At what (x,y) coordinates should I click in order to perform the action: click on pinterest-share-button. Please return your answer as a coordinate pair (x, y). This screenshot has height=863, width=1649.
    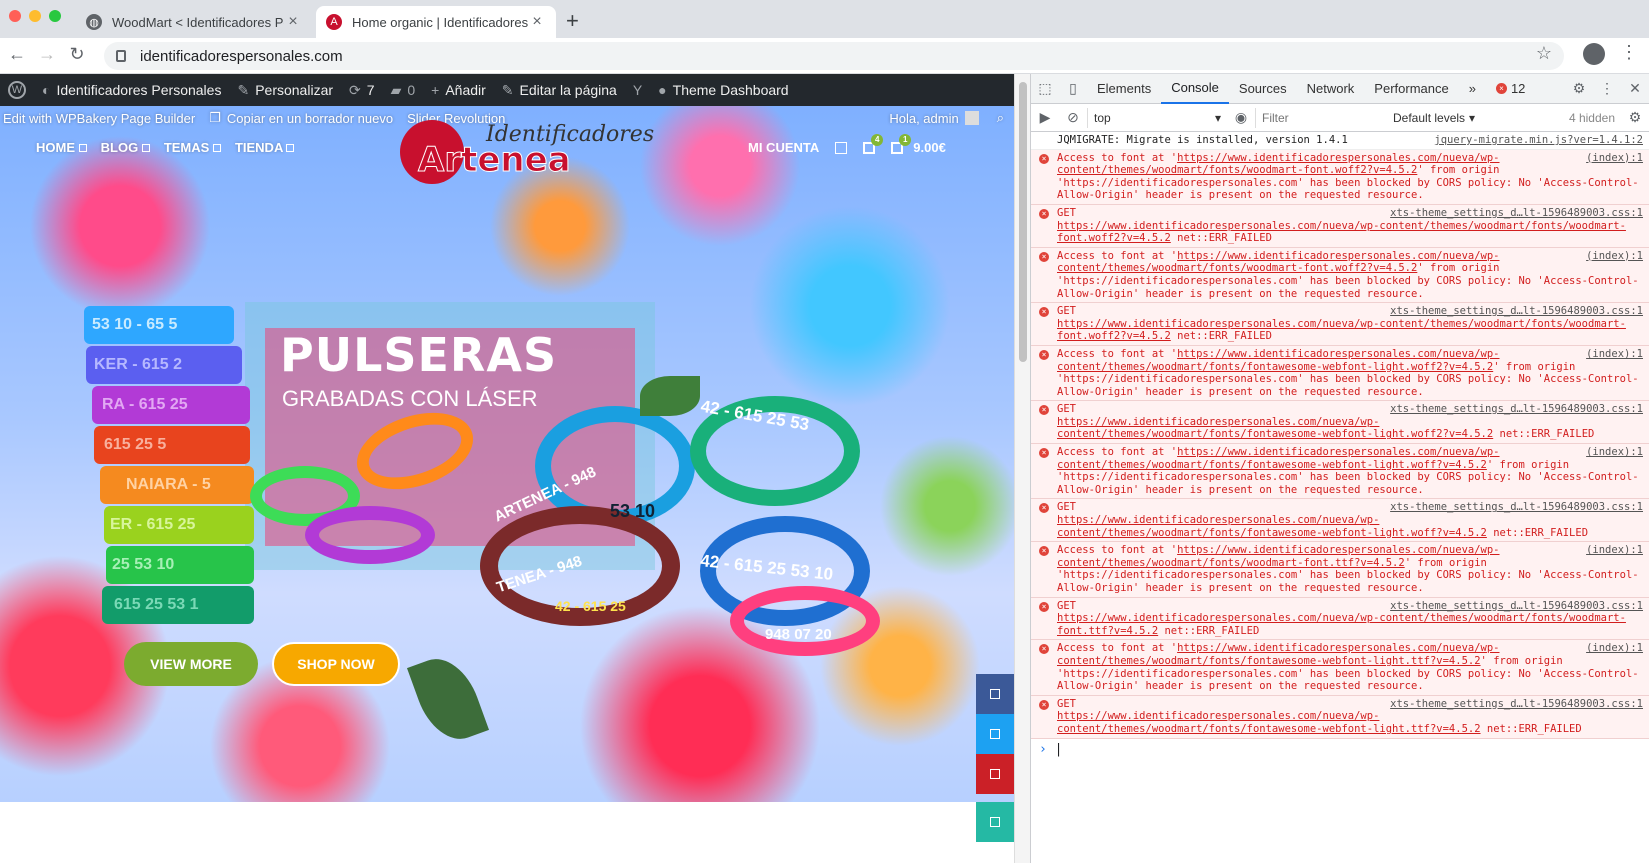
    Looking at the image, I should click on (995, 774).